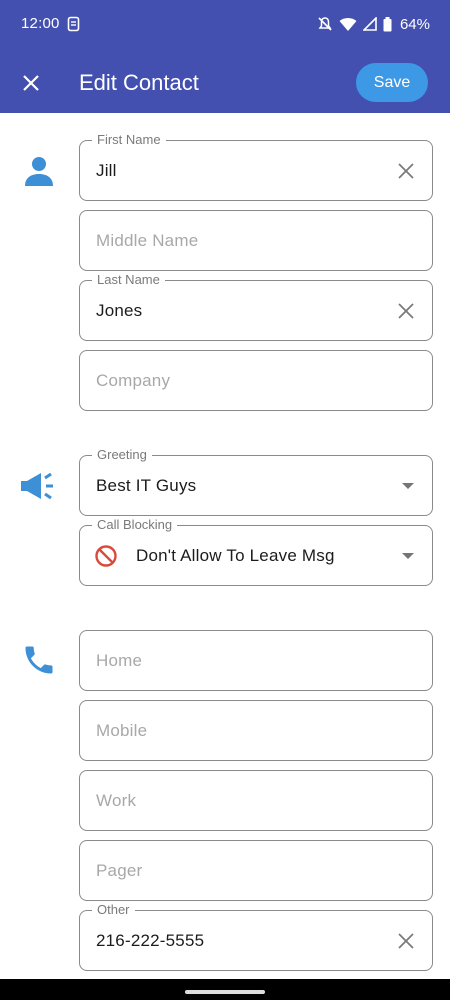  What do you see at coordinates (387, 23) in the screenshot?
I see `battery-icon` at bounding box center [387, 23].